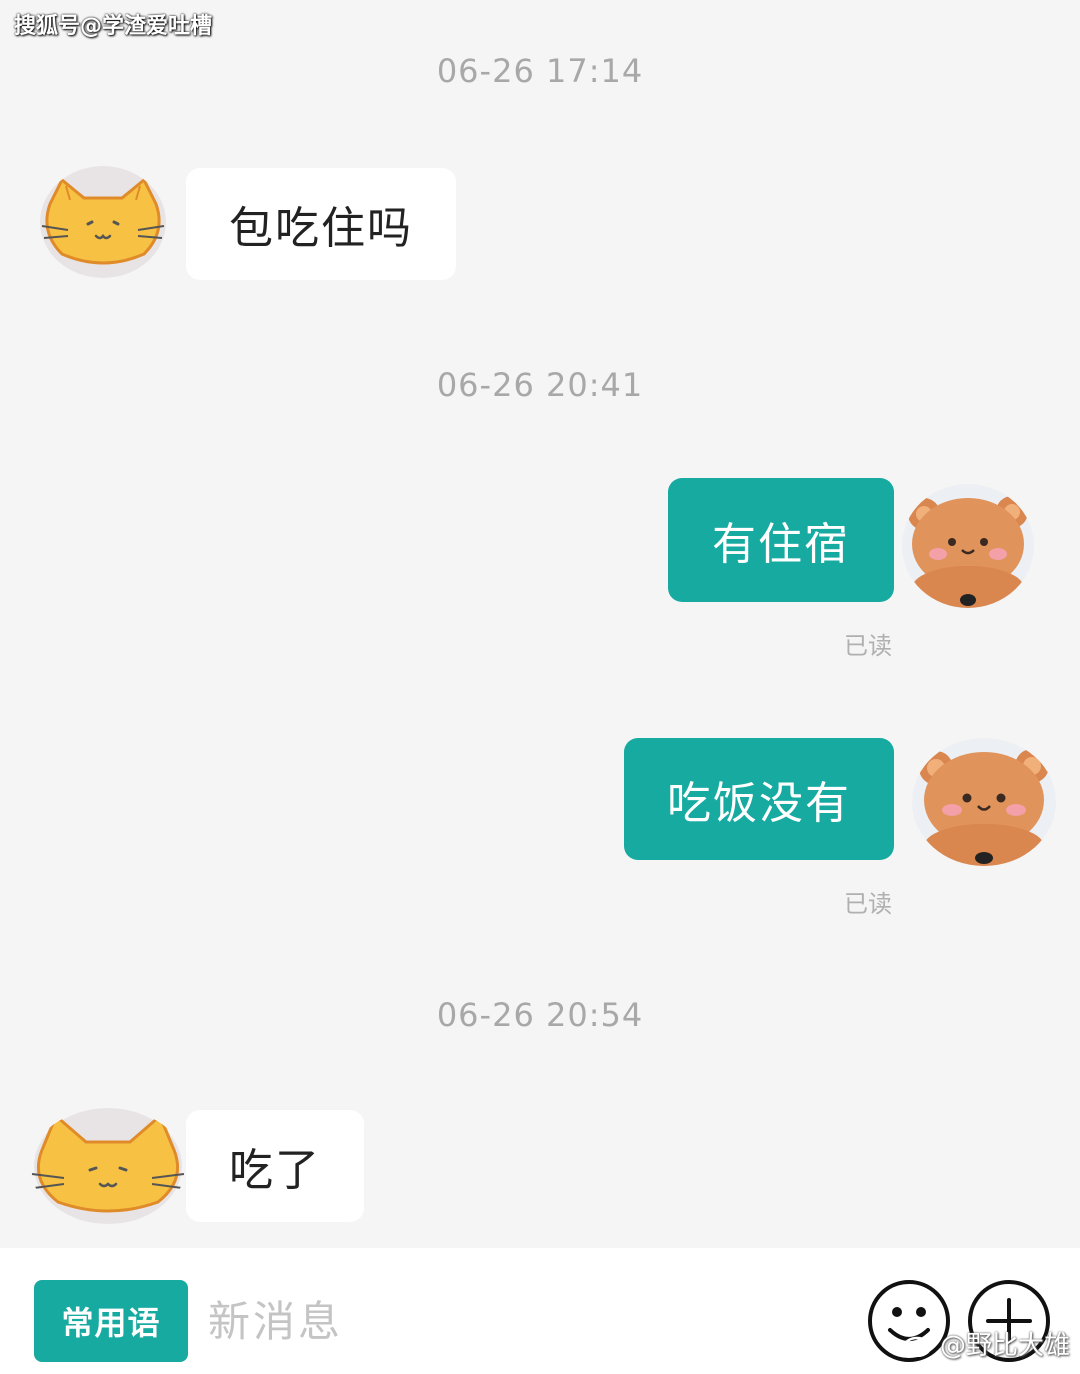 The width and height of the screenshot is (1080, 1374). Describe the element at coordinates (781, 540) in the screenshot. I see `message-bubble-outgoing: 有住宿` at that location.